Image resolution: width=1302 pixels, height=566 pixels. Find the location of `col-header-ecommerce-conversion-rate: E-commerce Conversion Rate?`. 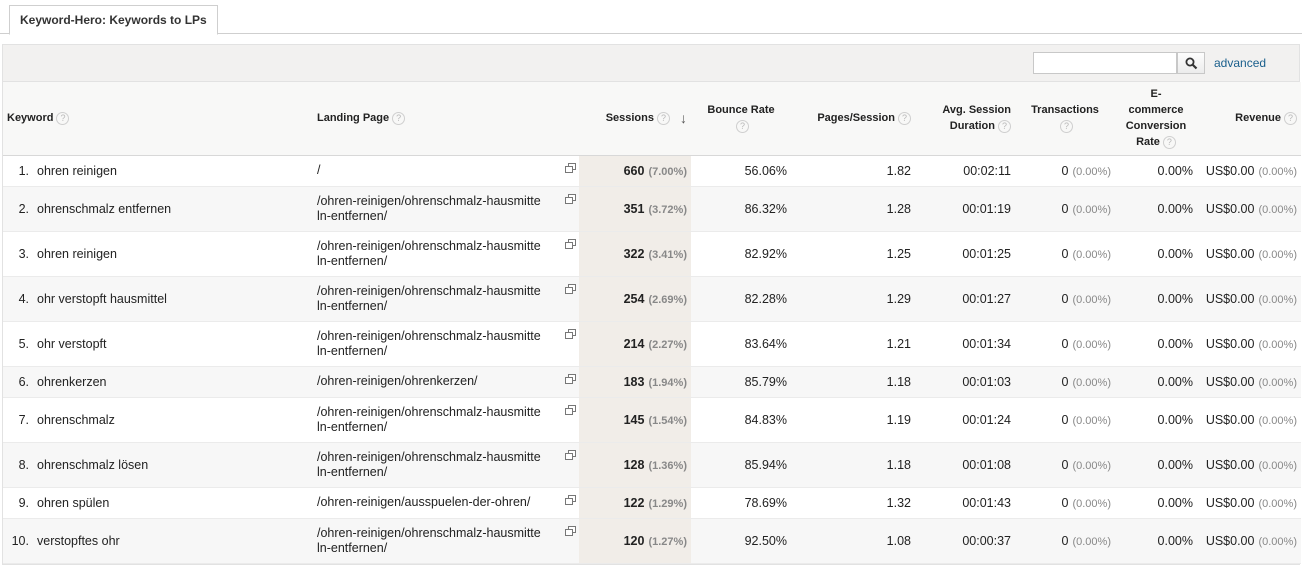

col-header-ecommerce-conversion-rate: E-commerce Conversion Rate? is located at coordinates (1156, 119).